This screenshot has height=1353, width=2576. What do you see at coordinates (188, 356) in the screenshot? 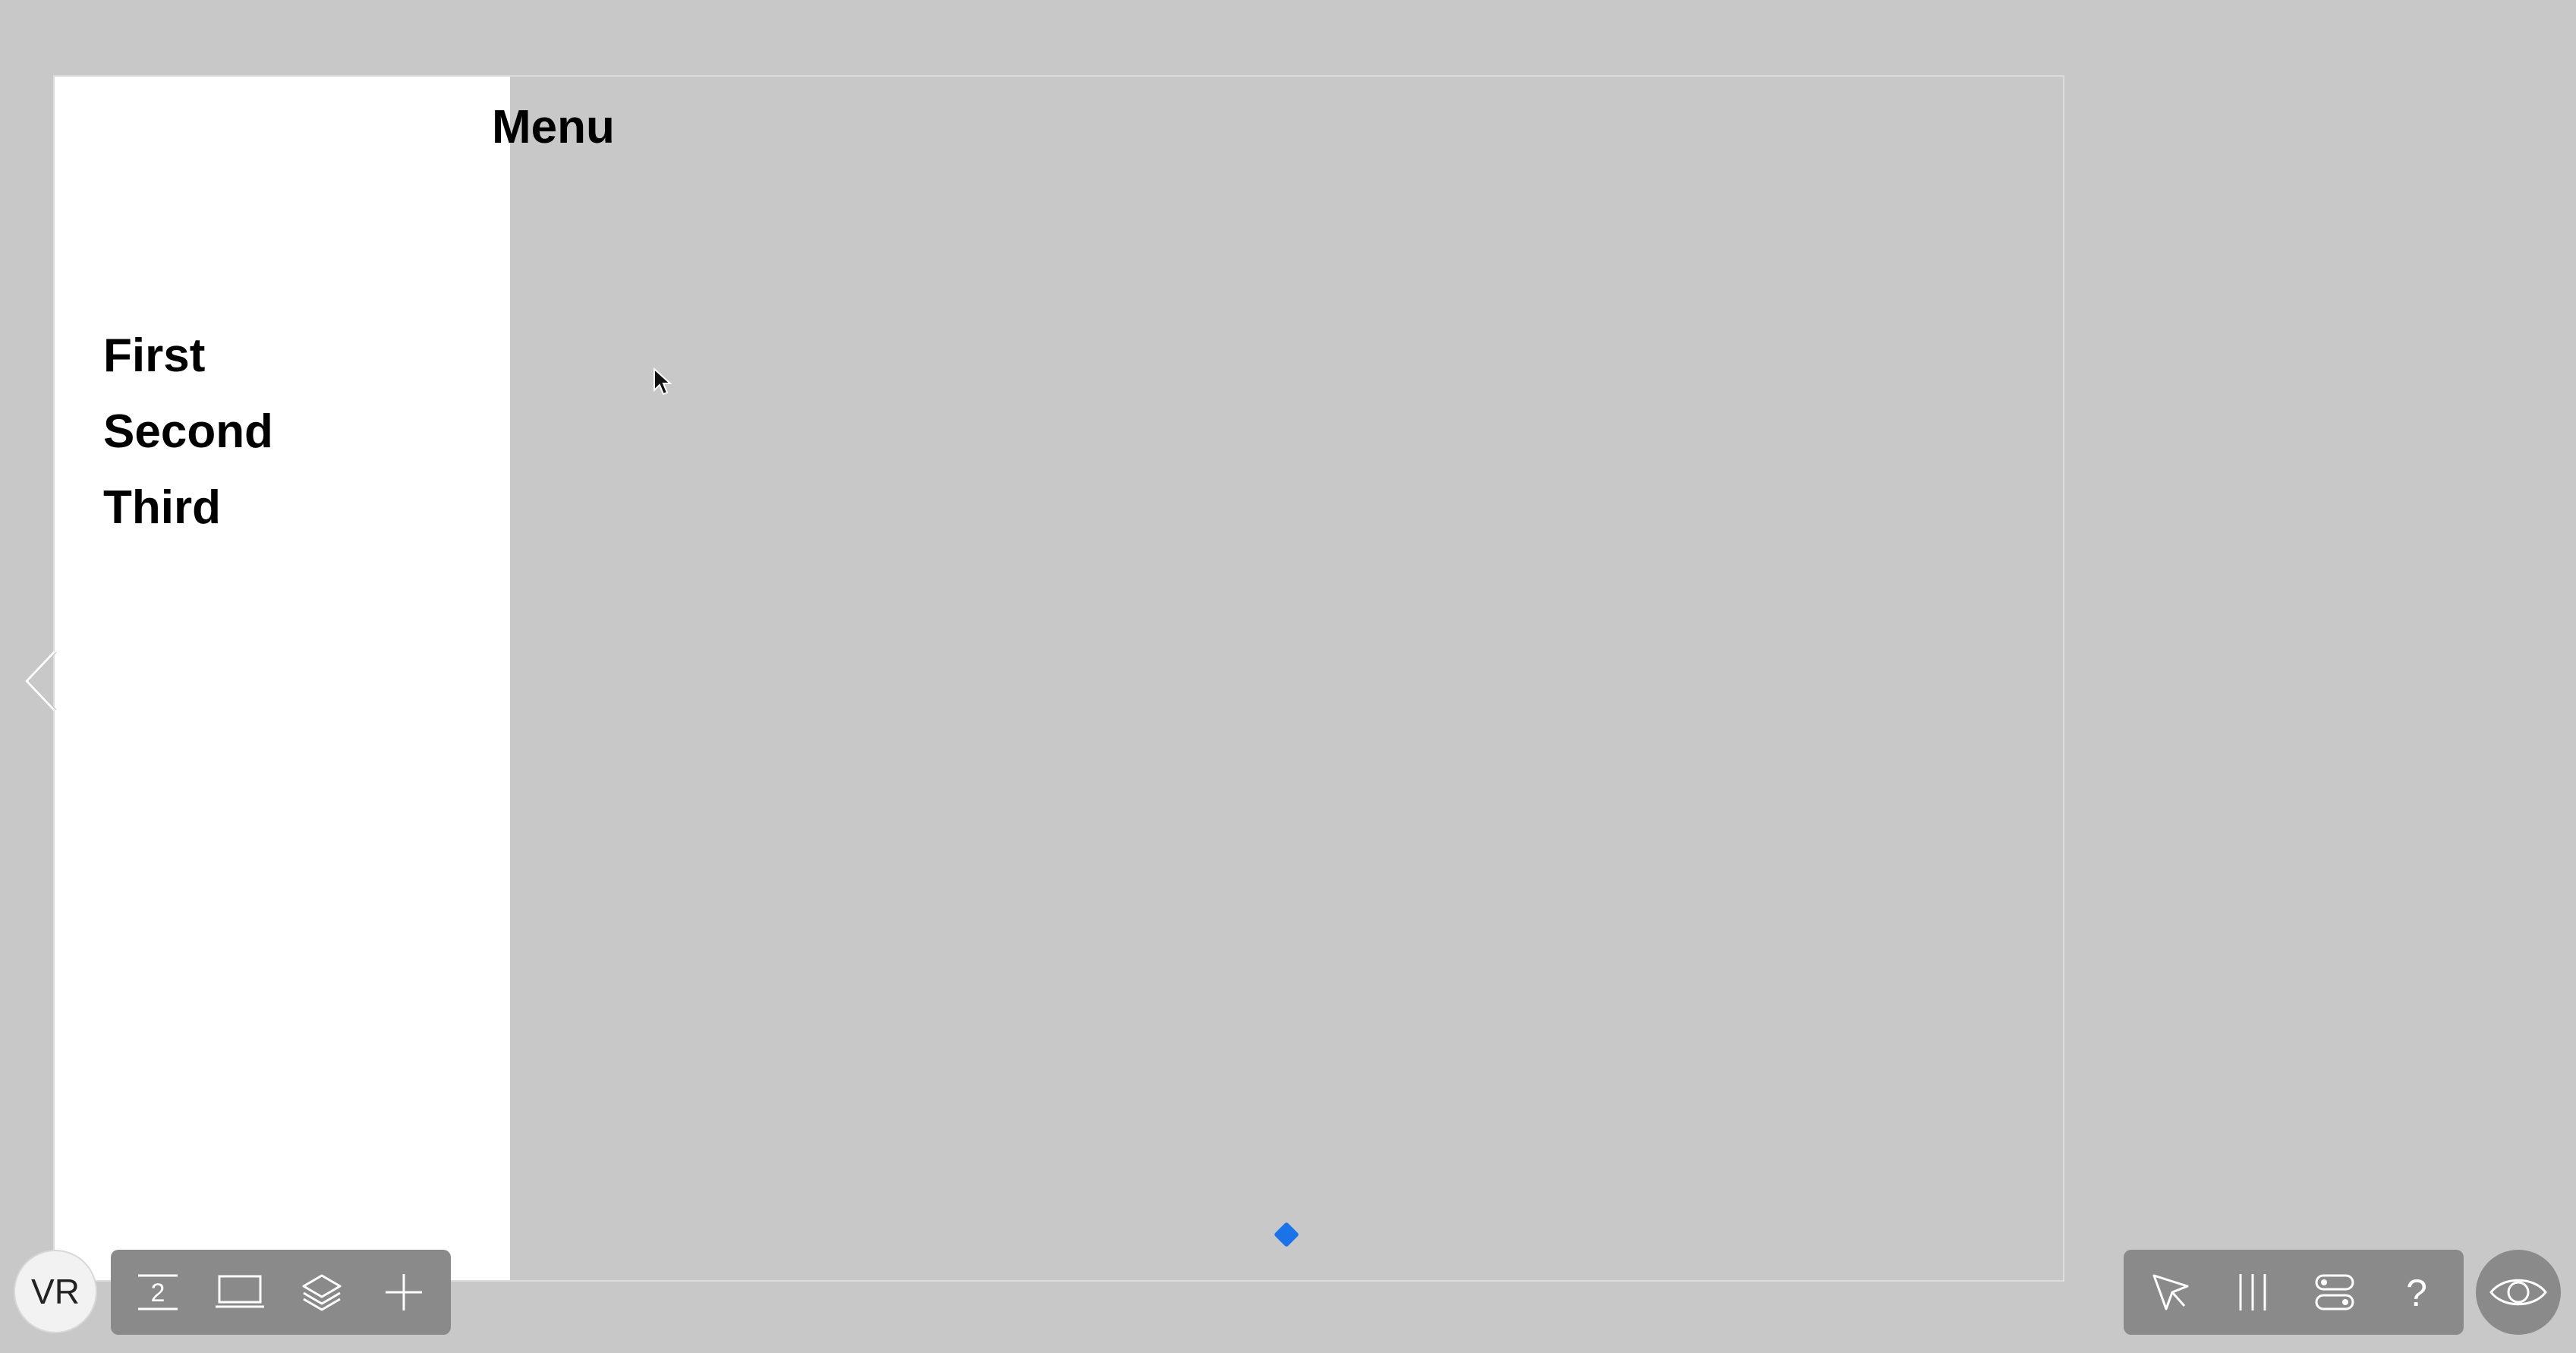
I see `sidebar-item-first: First` at bounding box center [188, 356].